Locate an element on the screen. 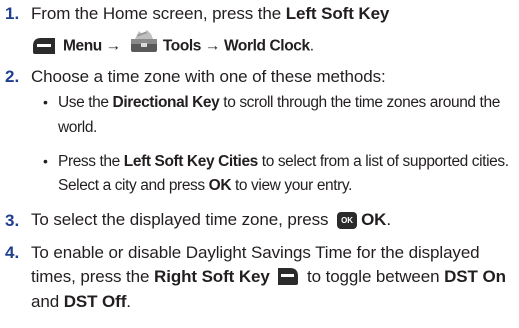  menu-label: Menu is located at coordinates (82, 46).